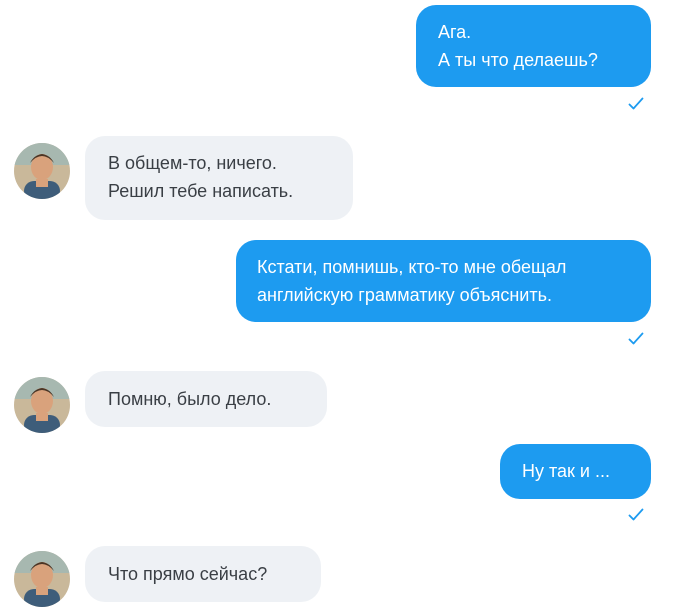 This screenshot has width=675, height=615. I want to click on message-text-line: Решил тебе написать., so click(201, 191).